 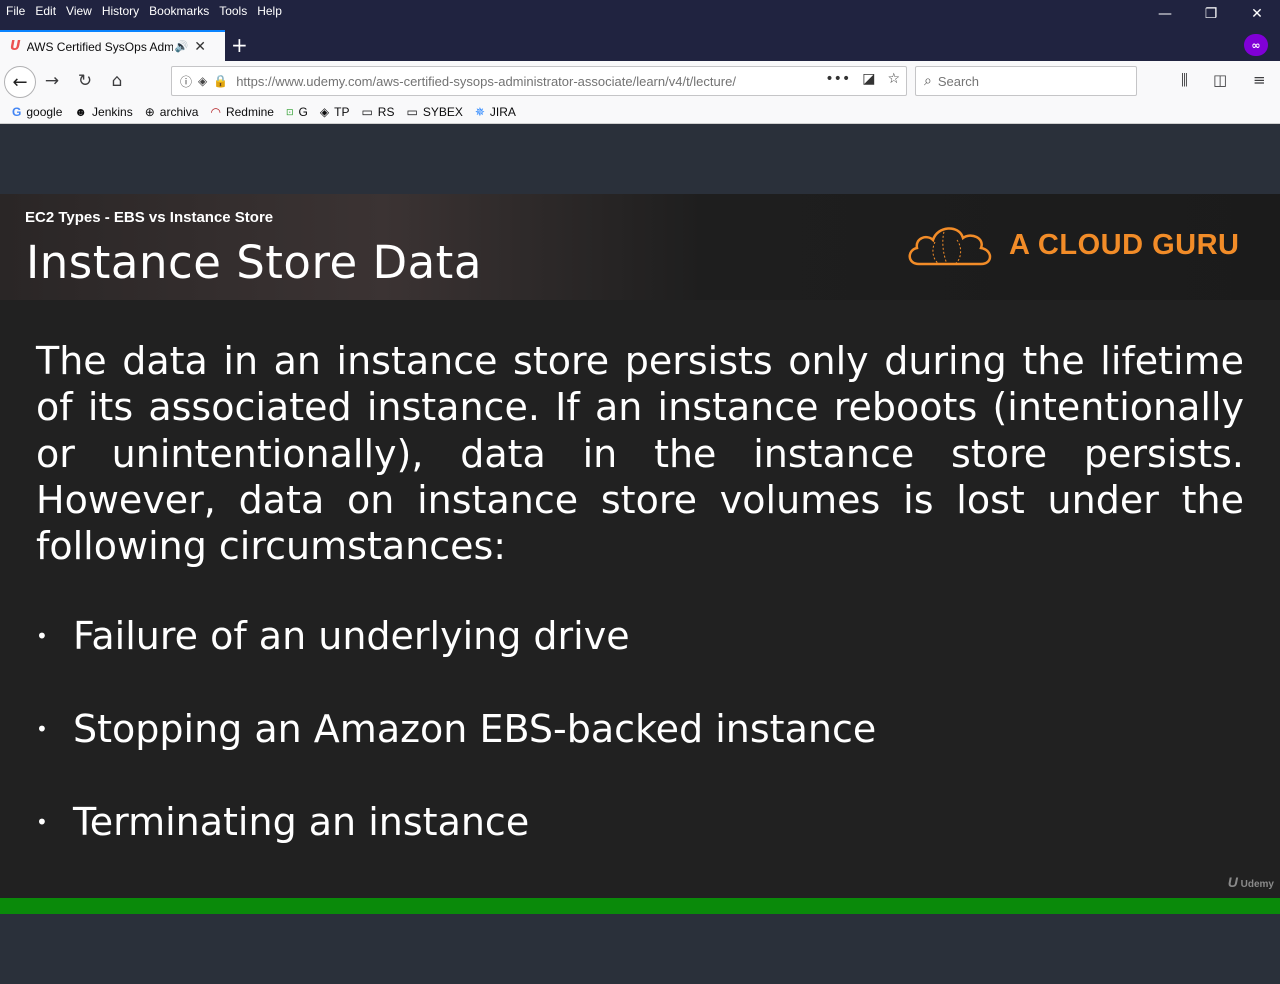 What do you see at coordinates (479, 112) in the screenshot?
I see `jira-icon: ✵` at bounding box center [479, 112].